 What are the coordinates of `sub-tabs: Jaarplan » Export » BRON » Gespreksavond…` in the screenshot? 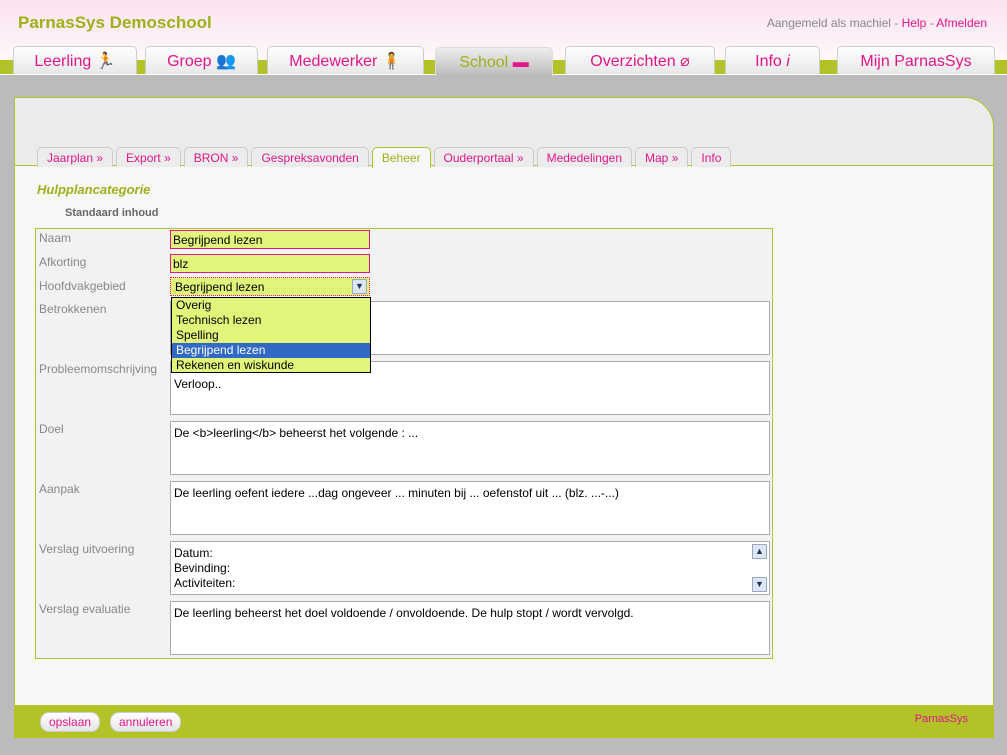 It's located at (384, 157).